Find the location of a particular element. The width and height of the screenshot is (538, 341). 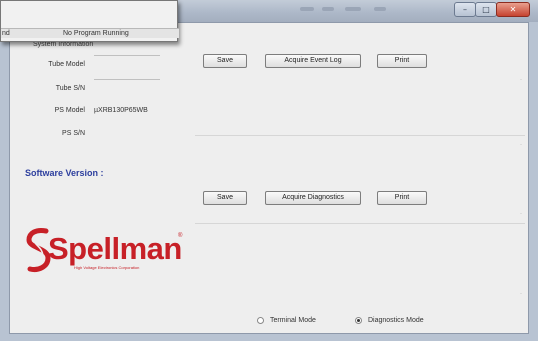

software-version-title: Software Version : is located at coordinates (64, 173).